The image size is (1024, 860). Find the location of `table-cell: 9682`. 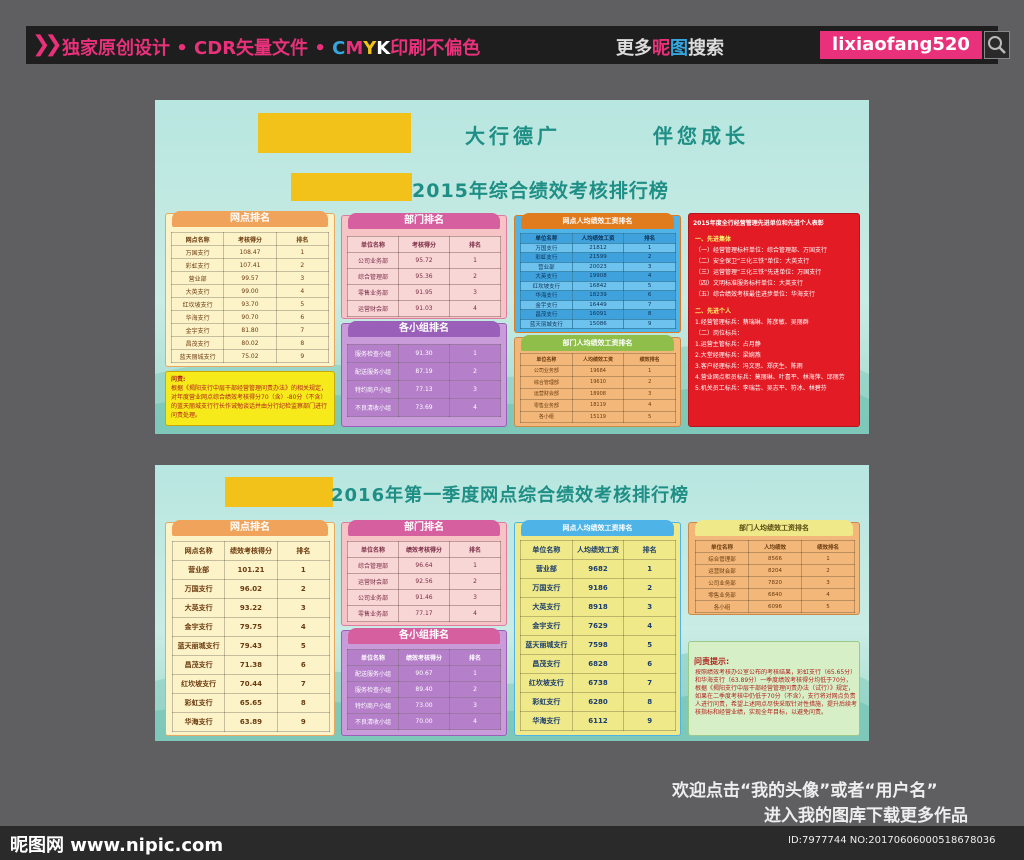

table-cell: 9682 is located at coordinates (598, 569).